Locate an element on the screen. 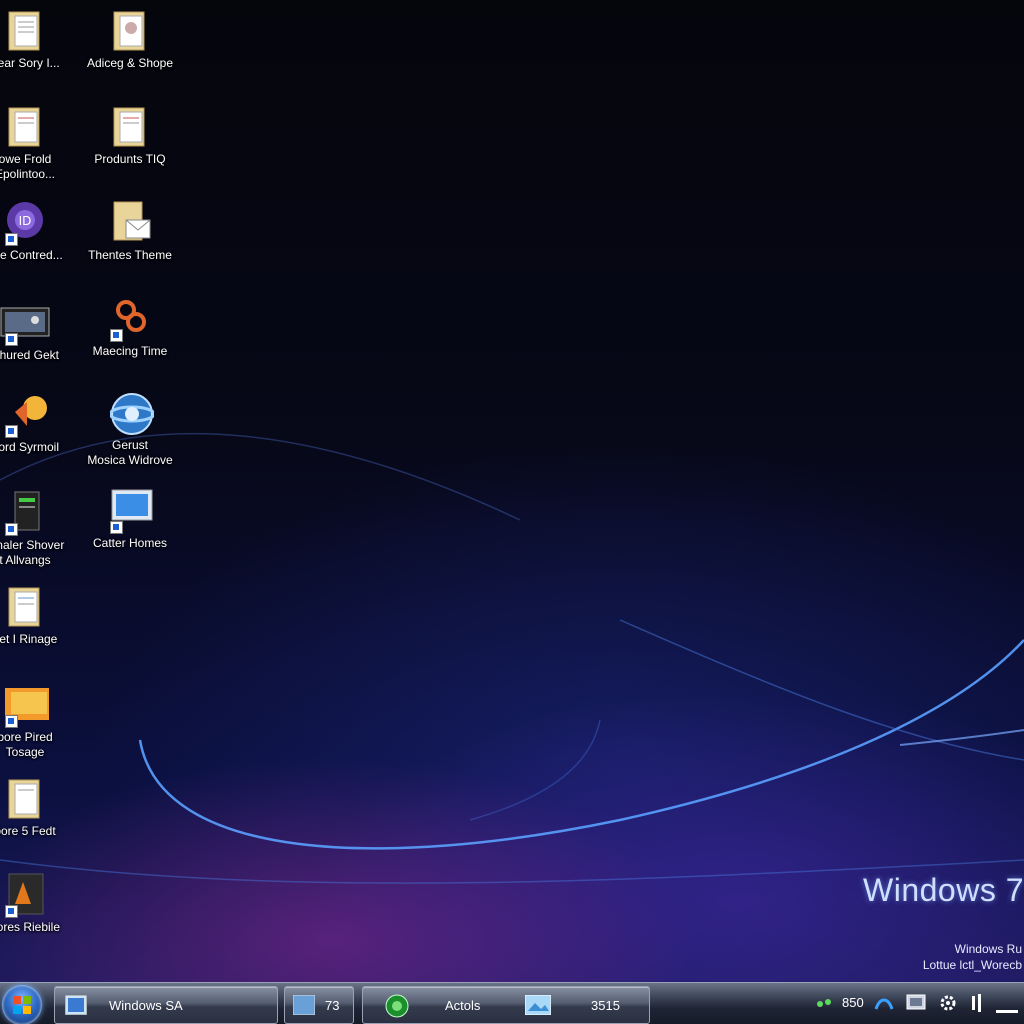 This screenshot has height=1024, width=1024. desktop-icon-label: Vord Syrmoil is located at coordinates (30, 447).